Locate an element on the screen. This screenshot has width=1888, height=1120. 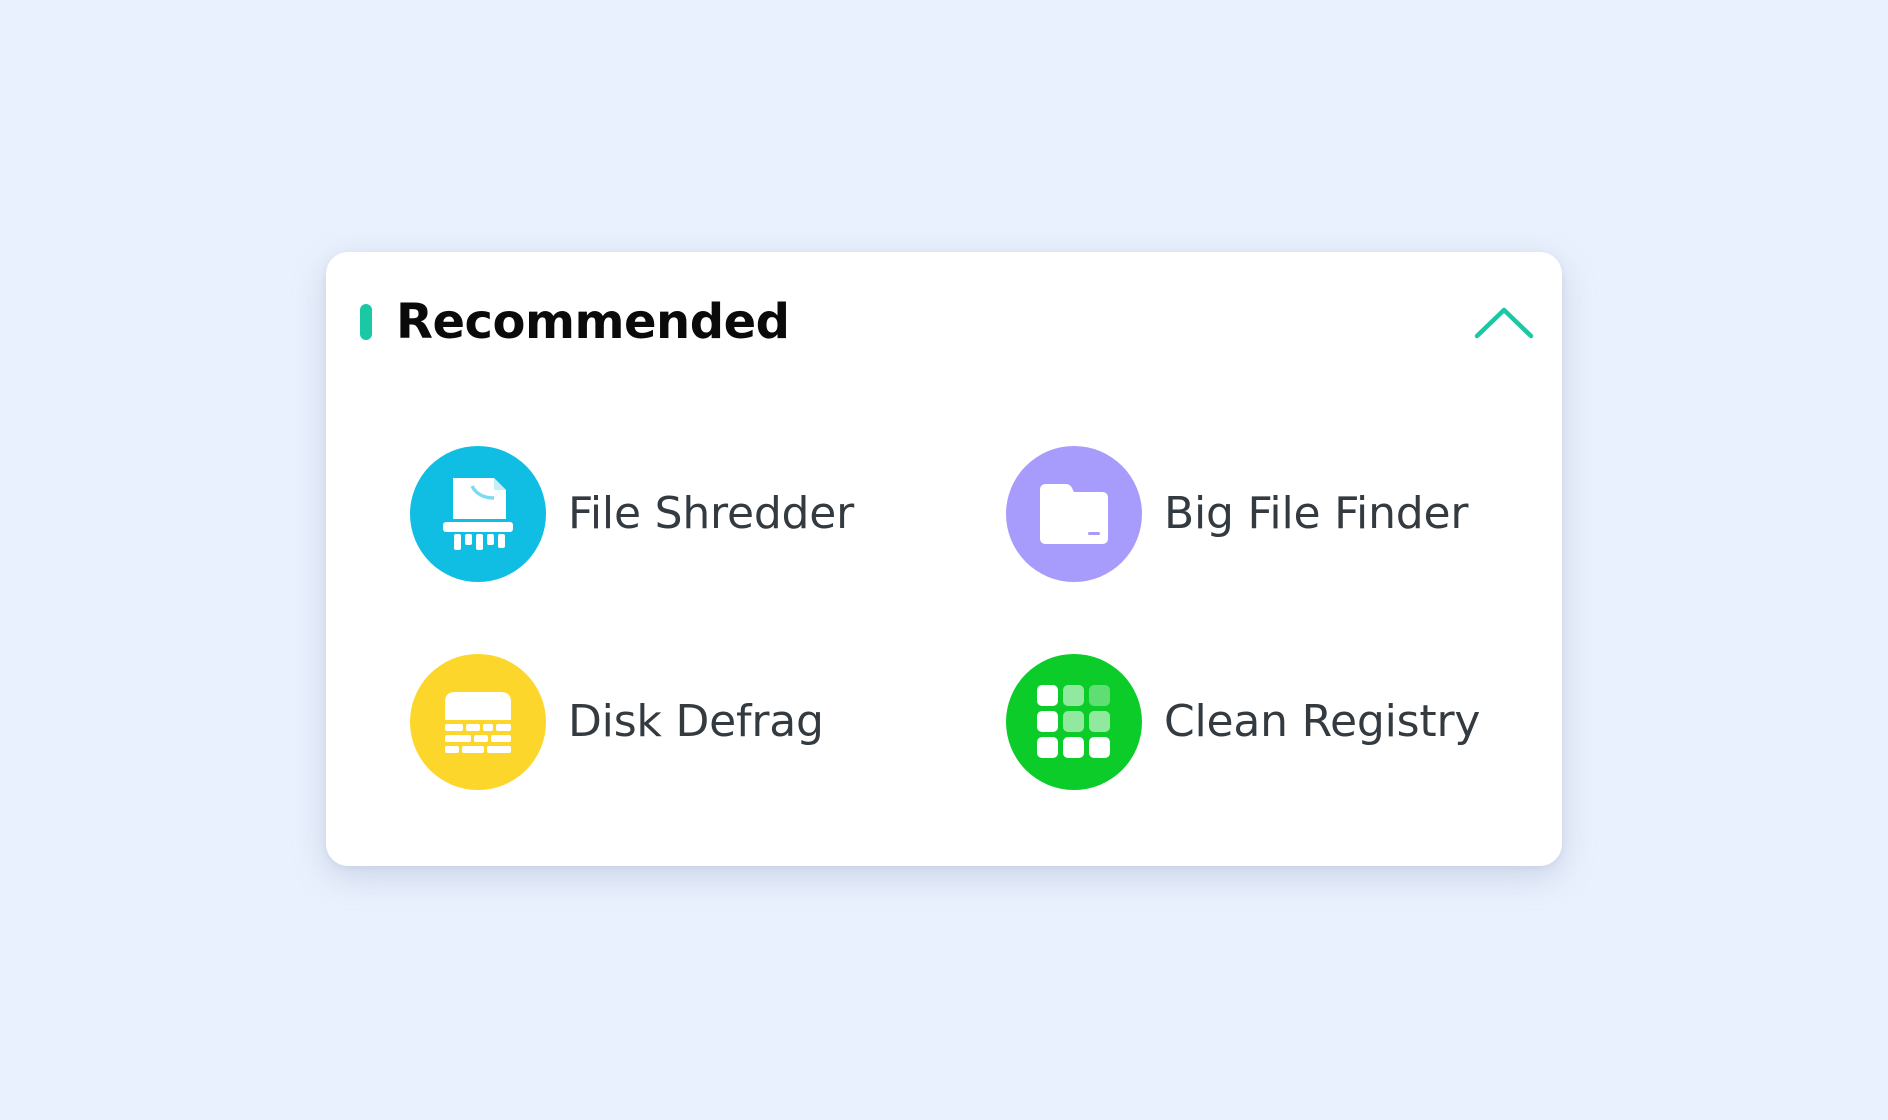
folder-icon is located at coordinates (1074, 514).